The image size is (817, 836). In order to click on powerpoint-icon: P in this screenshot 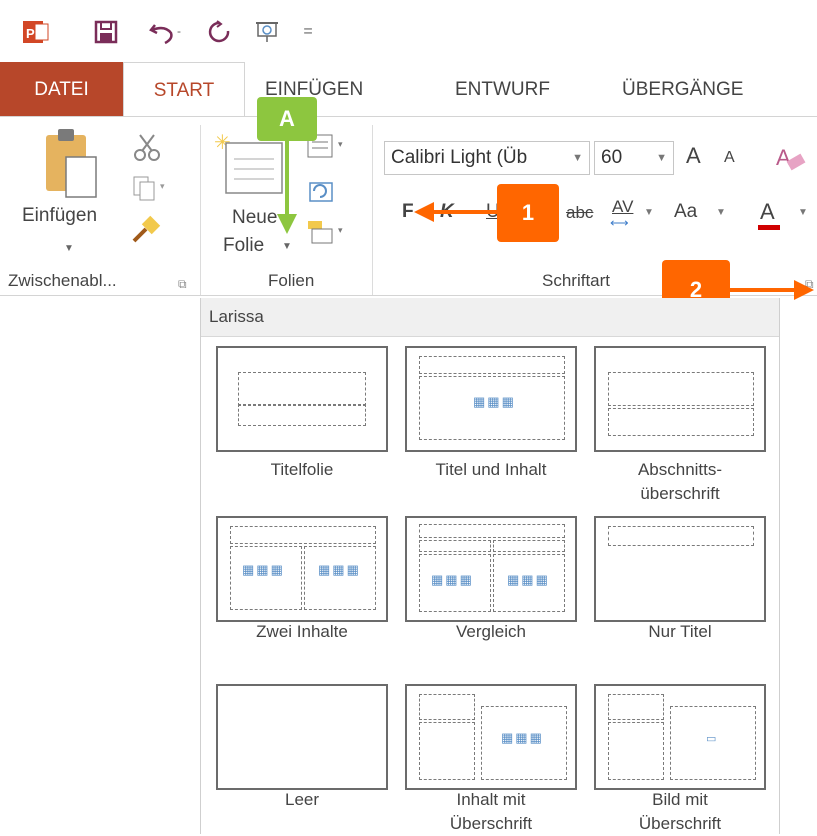, I will do `click(36, 32)`.